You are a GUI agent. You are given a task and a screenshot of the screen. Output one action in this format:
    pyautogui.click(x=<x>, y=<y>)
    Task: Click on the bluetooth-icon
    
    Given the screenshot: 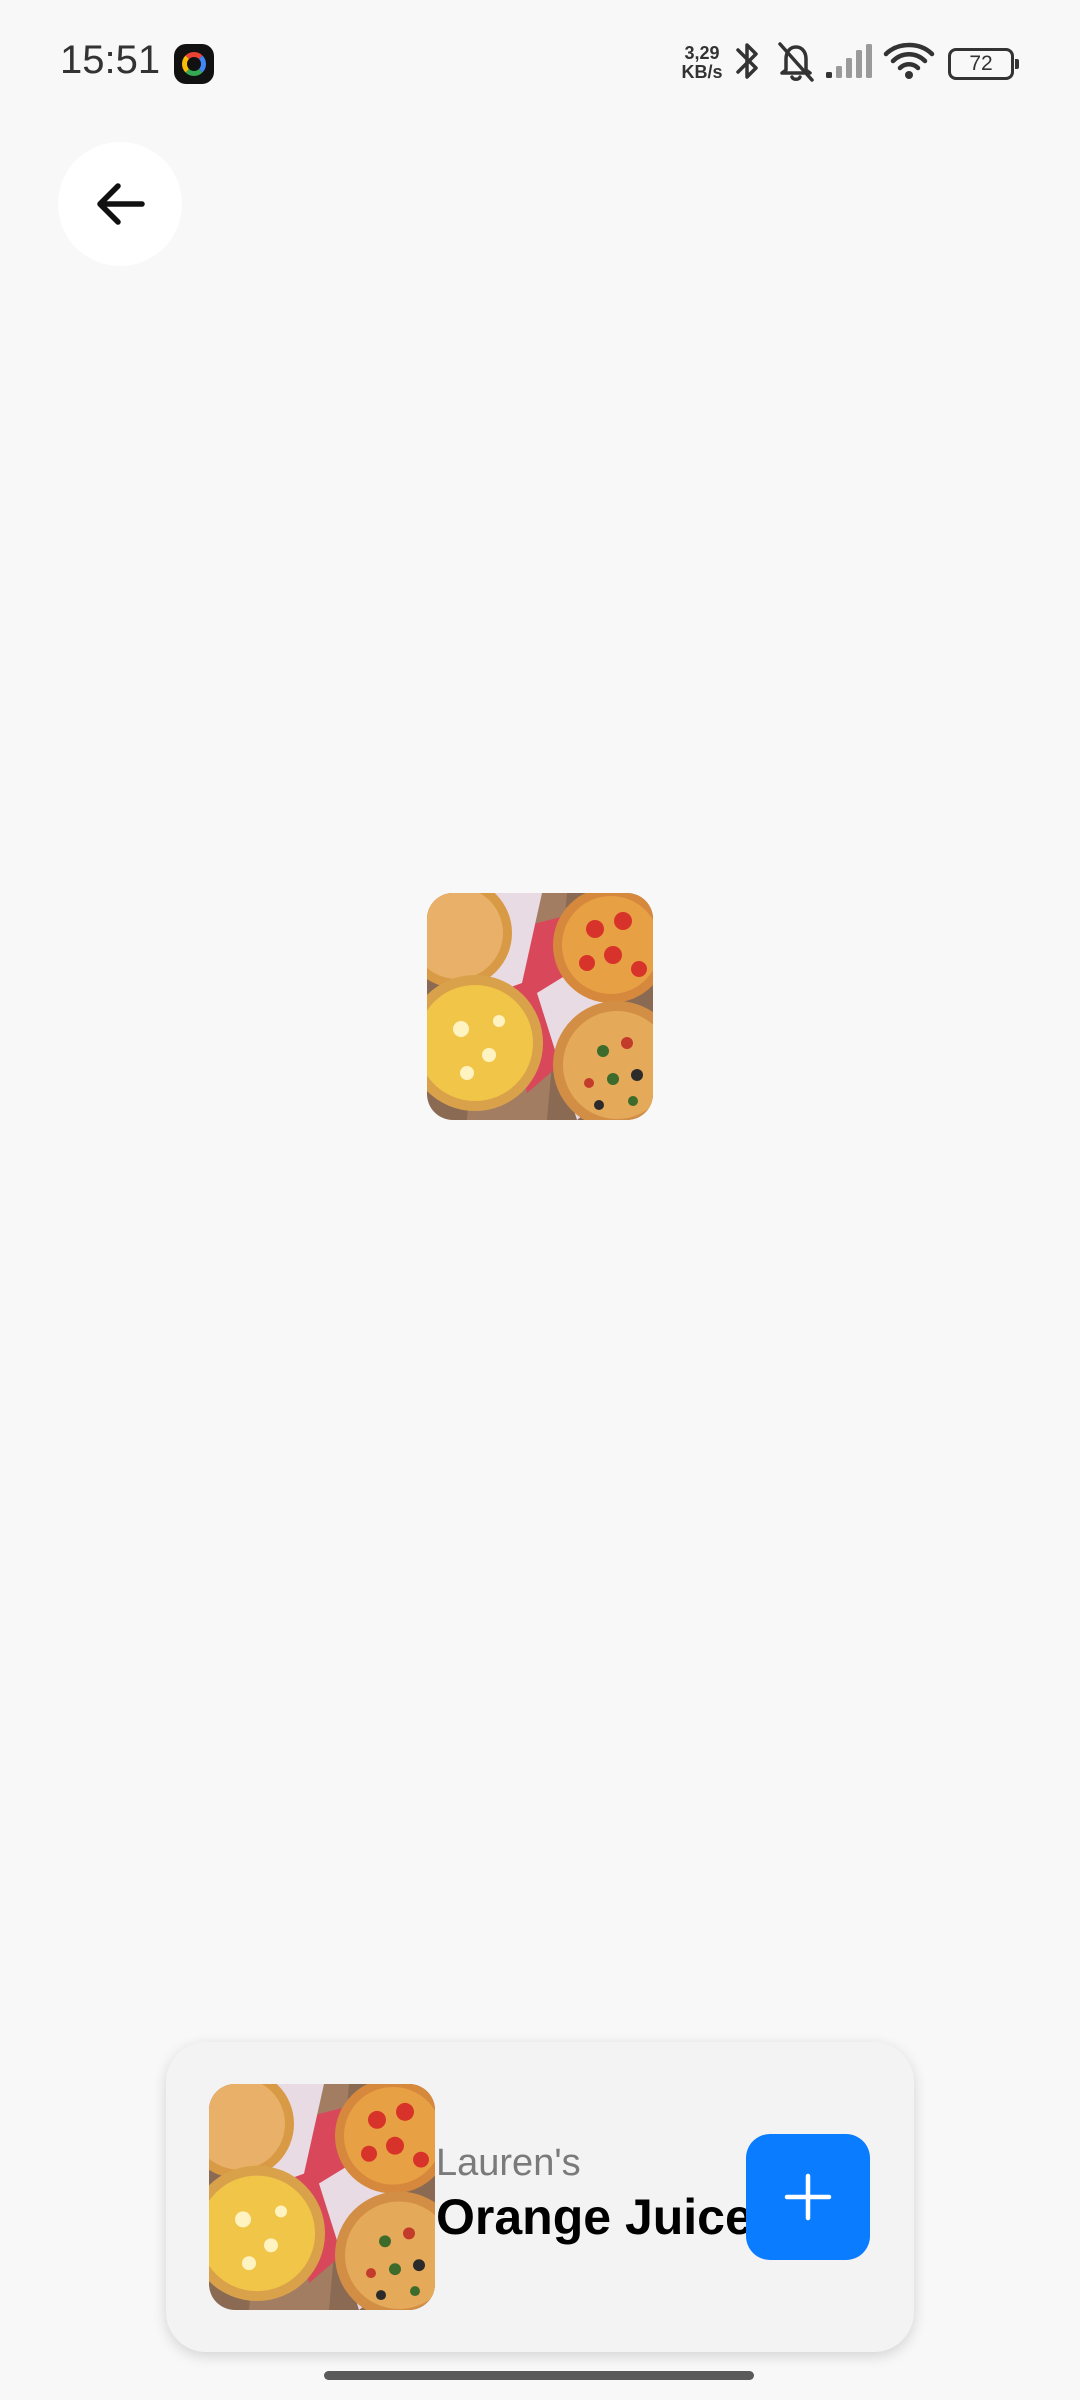 What is the action you would take?
    pyautogui.click(x=747, y=61)
    